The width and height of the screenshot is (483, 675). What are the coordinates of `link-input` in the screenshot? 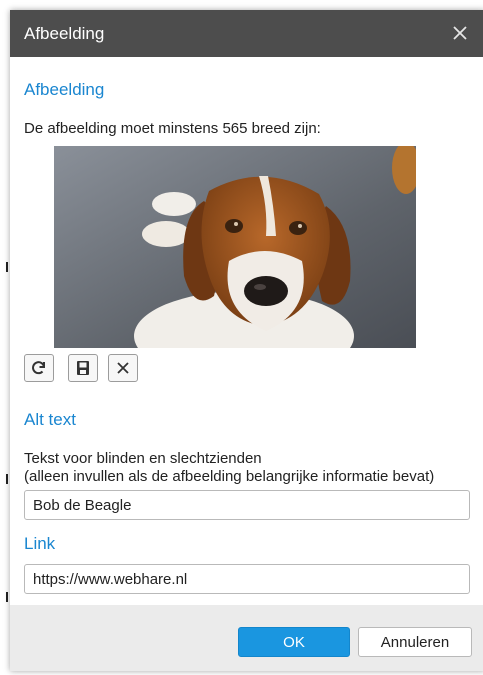 It's located at (247, 579).